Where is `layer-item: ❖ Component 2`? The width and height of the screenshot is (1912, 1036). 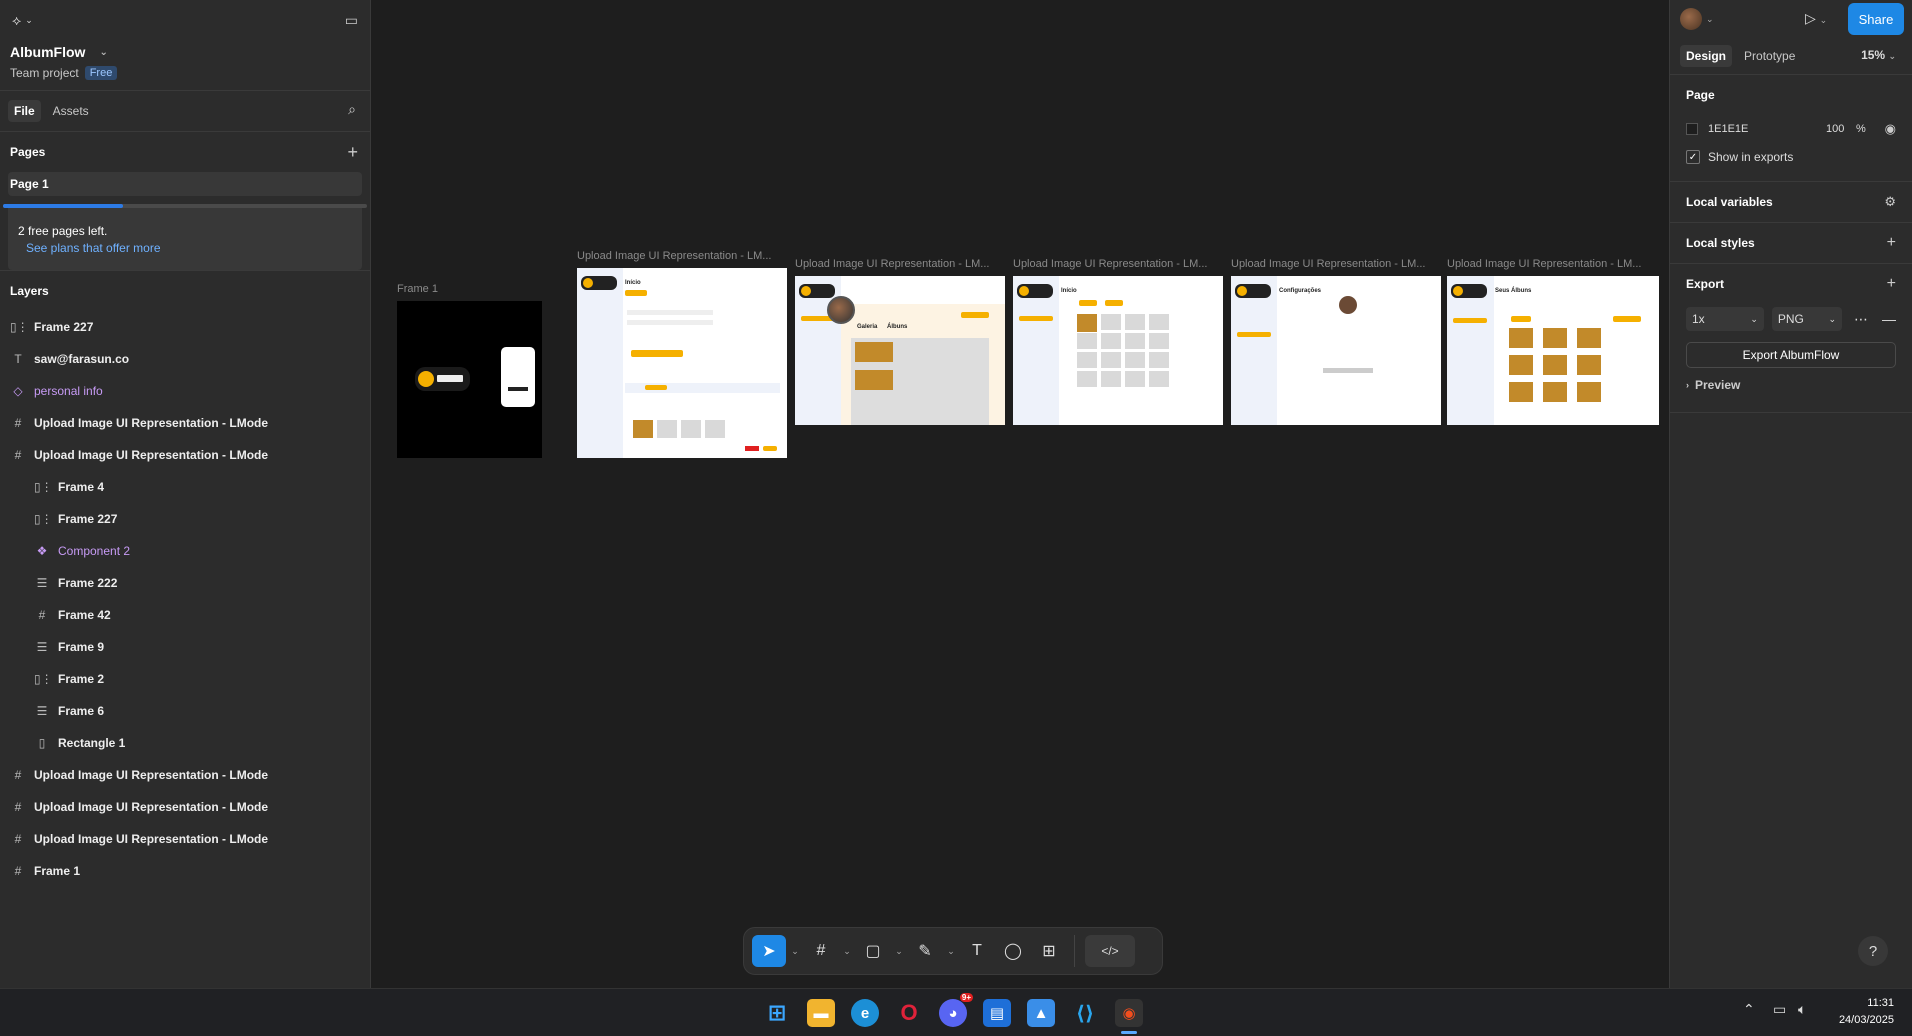 layer-item: ❖ Component 2 is located at coordinates (185, 551).